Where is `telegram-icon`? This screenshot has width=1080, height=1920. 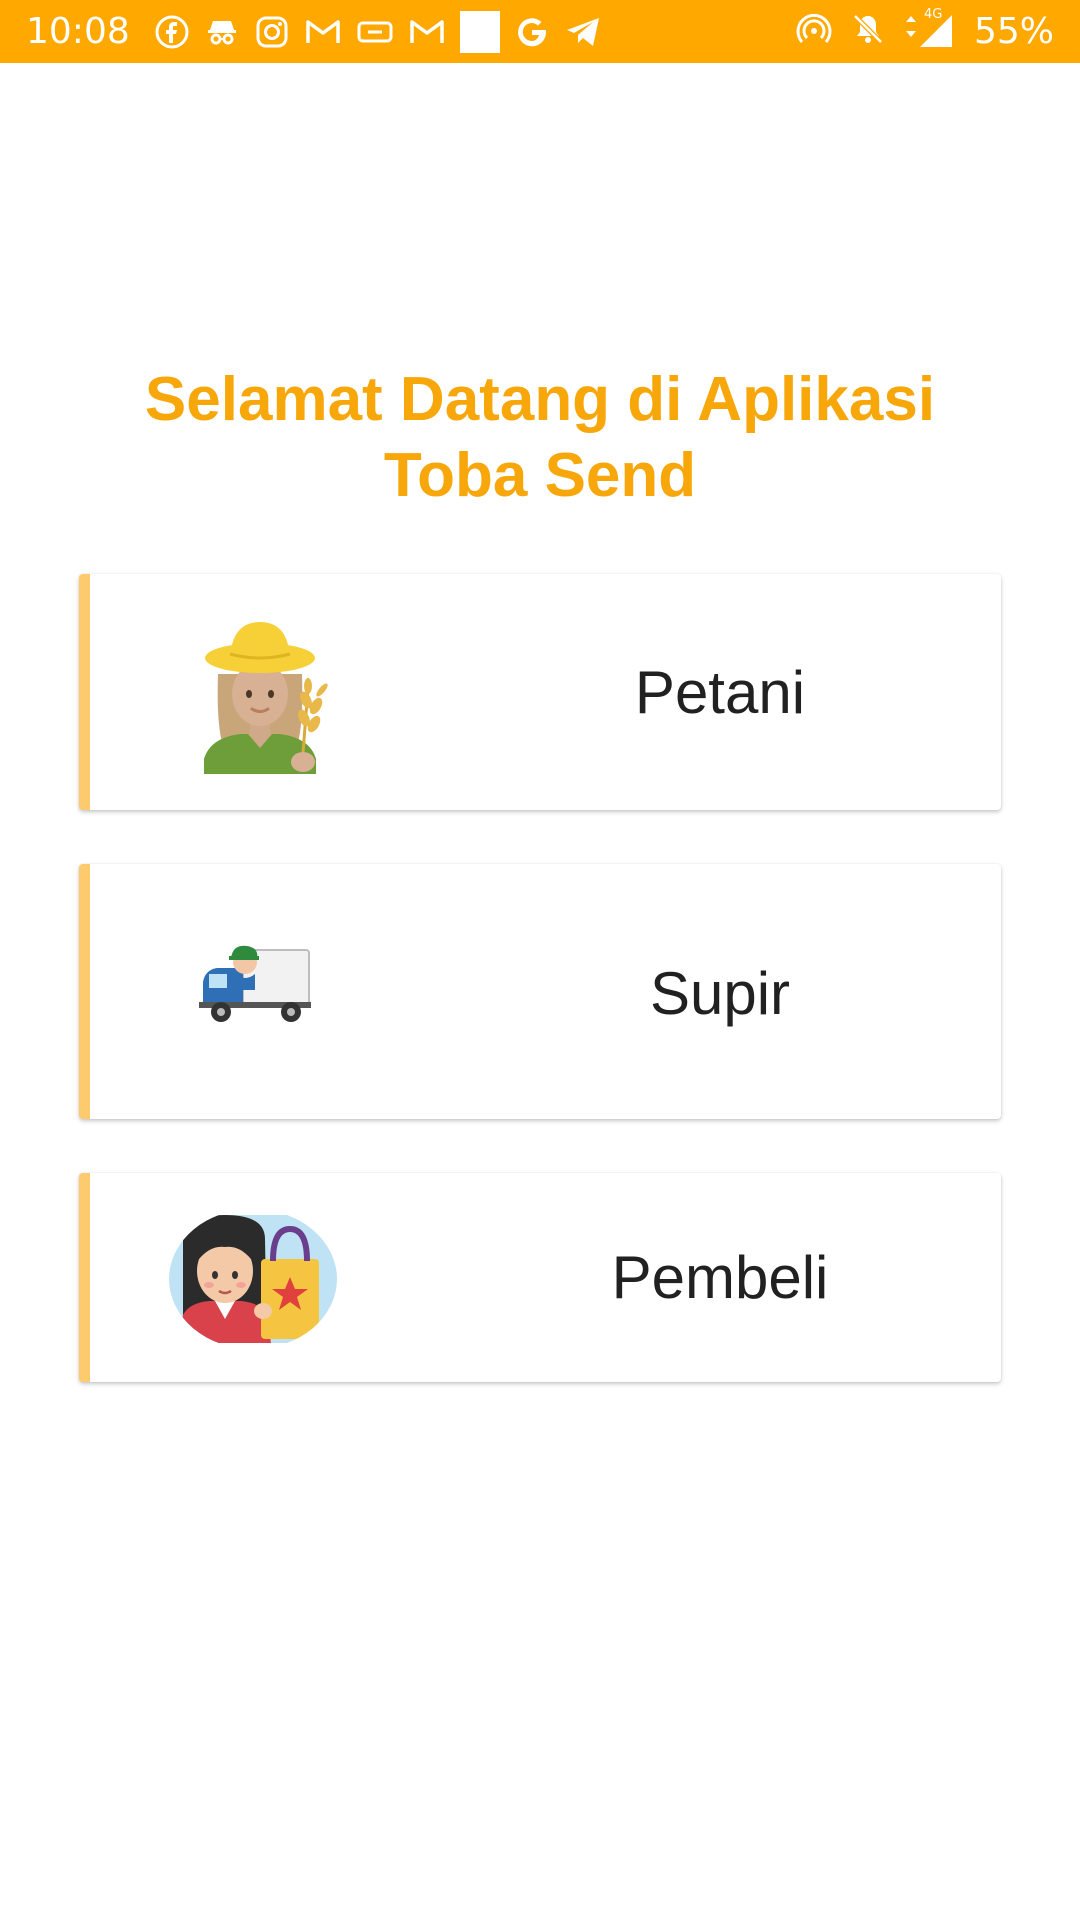
telegram-icon is located at coordinates (583, 32).